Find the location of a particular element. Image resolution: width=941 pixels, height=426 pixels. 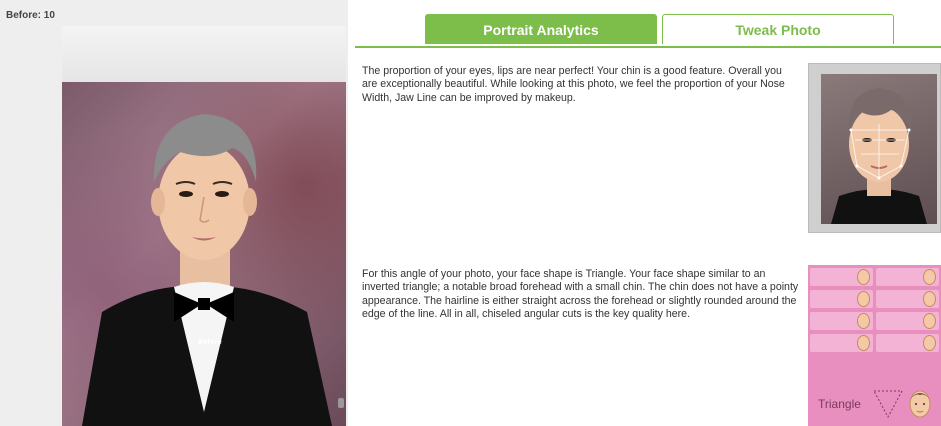

photo-scroll-handle is located at coordinates (341, 403).